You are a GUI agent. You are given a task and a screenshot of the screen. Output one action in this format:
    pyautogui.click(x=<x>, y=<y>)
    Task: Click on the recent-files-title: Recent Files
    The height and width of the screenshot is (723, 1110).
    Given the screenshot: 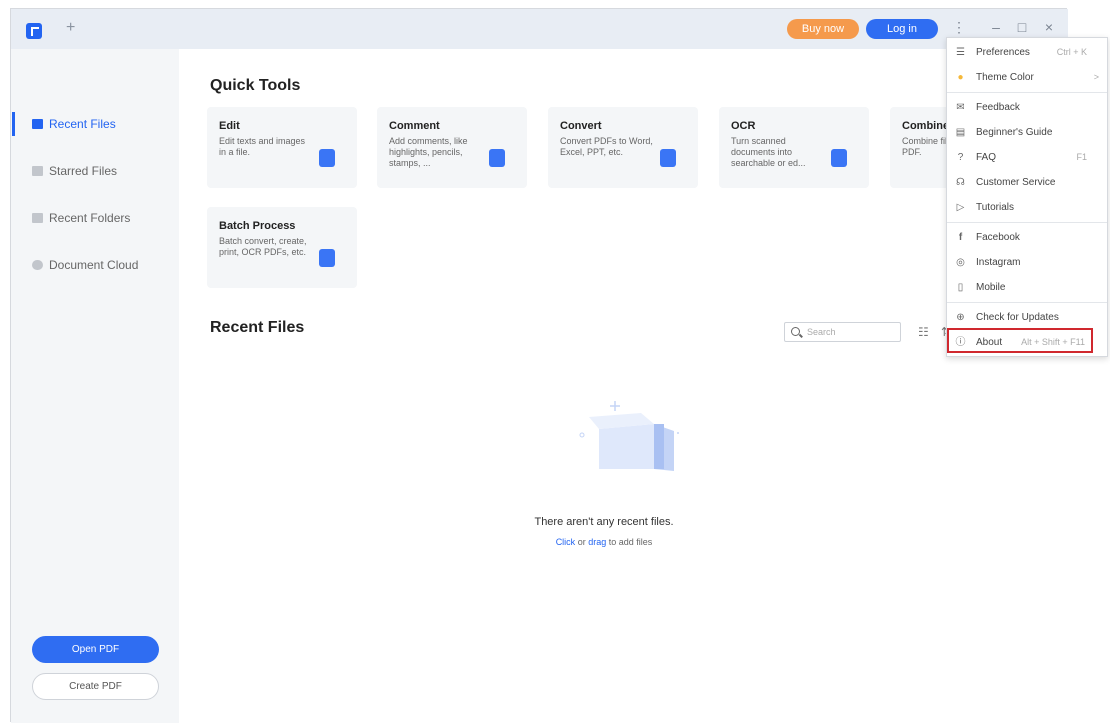 What is the action you would take?
    pyautogui.click(x=257, y=327)
    